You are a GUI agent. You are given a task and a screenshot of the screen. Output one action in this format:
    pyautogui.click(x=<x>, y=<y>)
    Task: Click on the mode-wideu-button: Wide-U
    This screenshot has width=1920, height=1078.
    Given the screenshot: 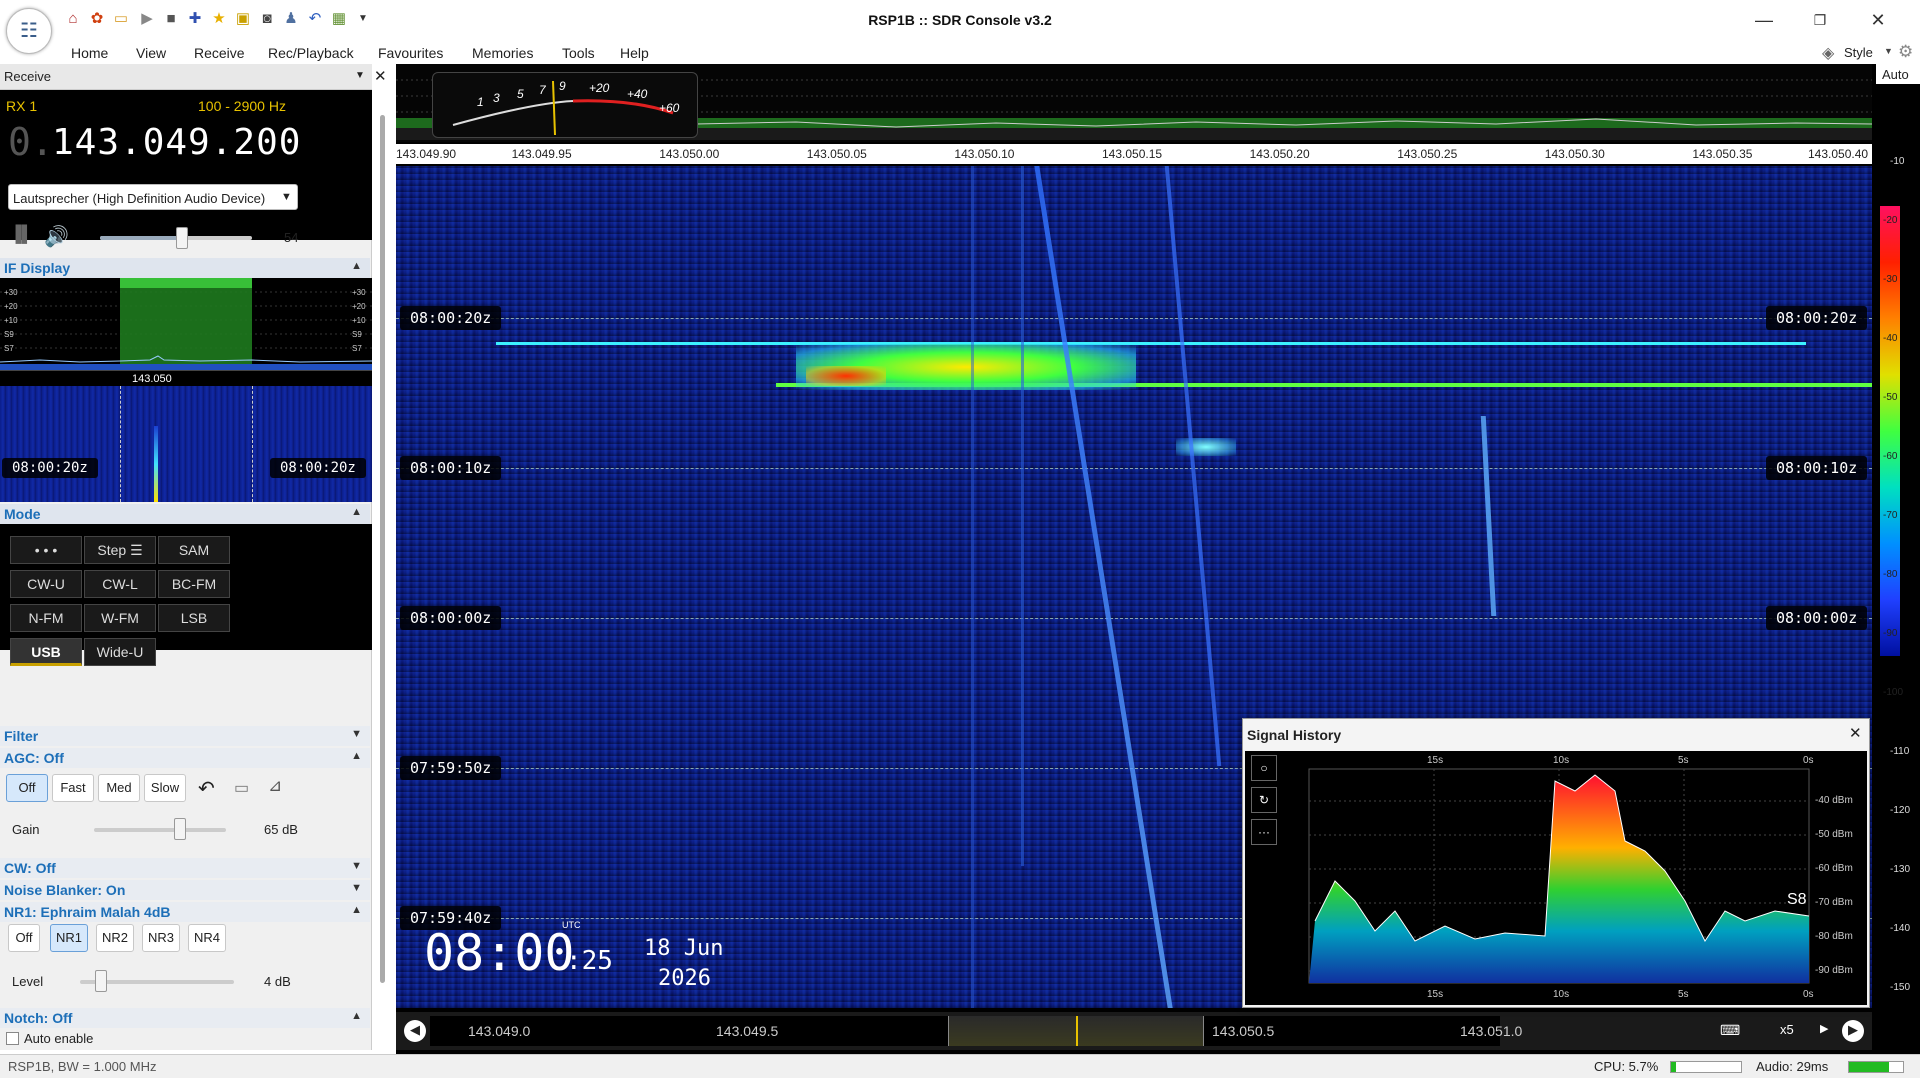 What is the action you would take?
    pyautogui.click(x=120, y=652)
    